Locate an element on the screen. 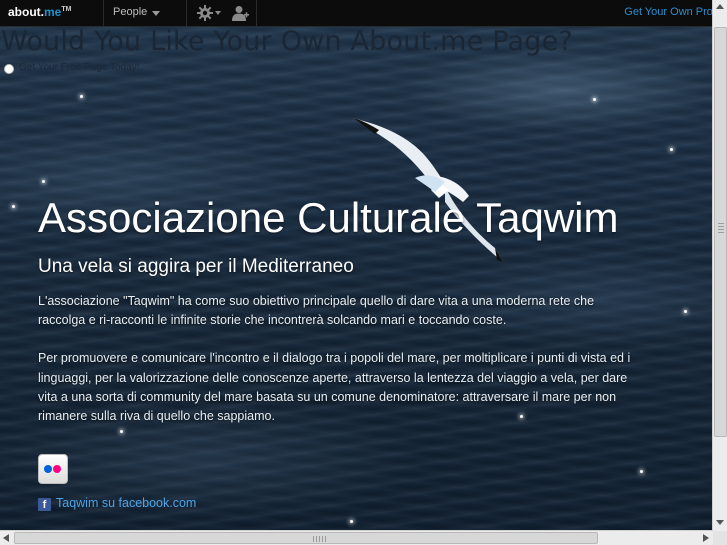 This screenshot has width=727, height=545. flickr-icon-dot is located at coordinates (57, 469).